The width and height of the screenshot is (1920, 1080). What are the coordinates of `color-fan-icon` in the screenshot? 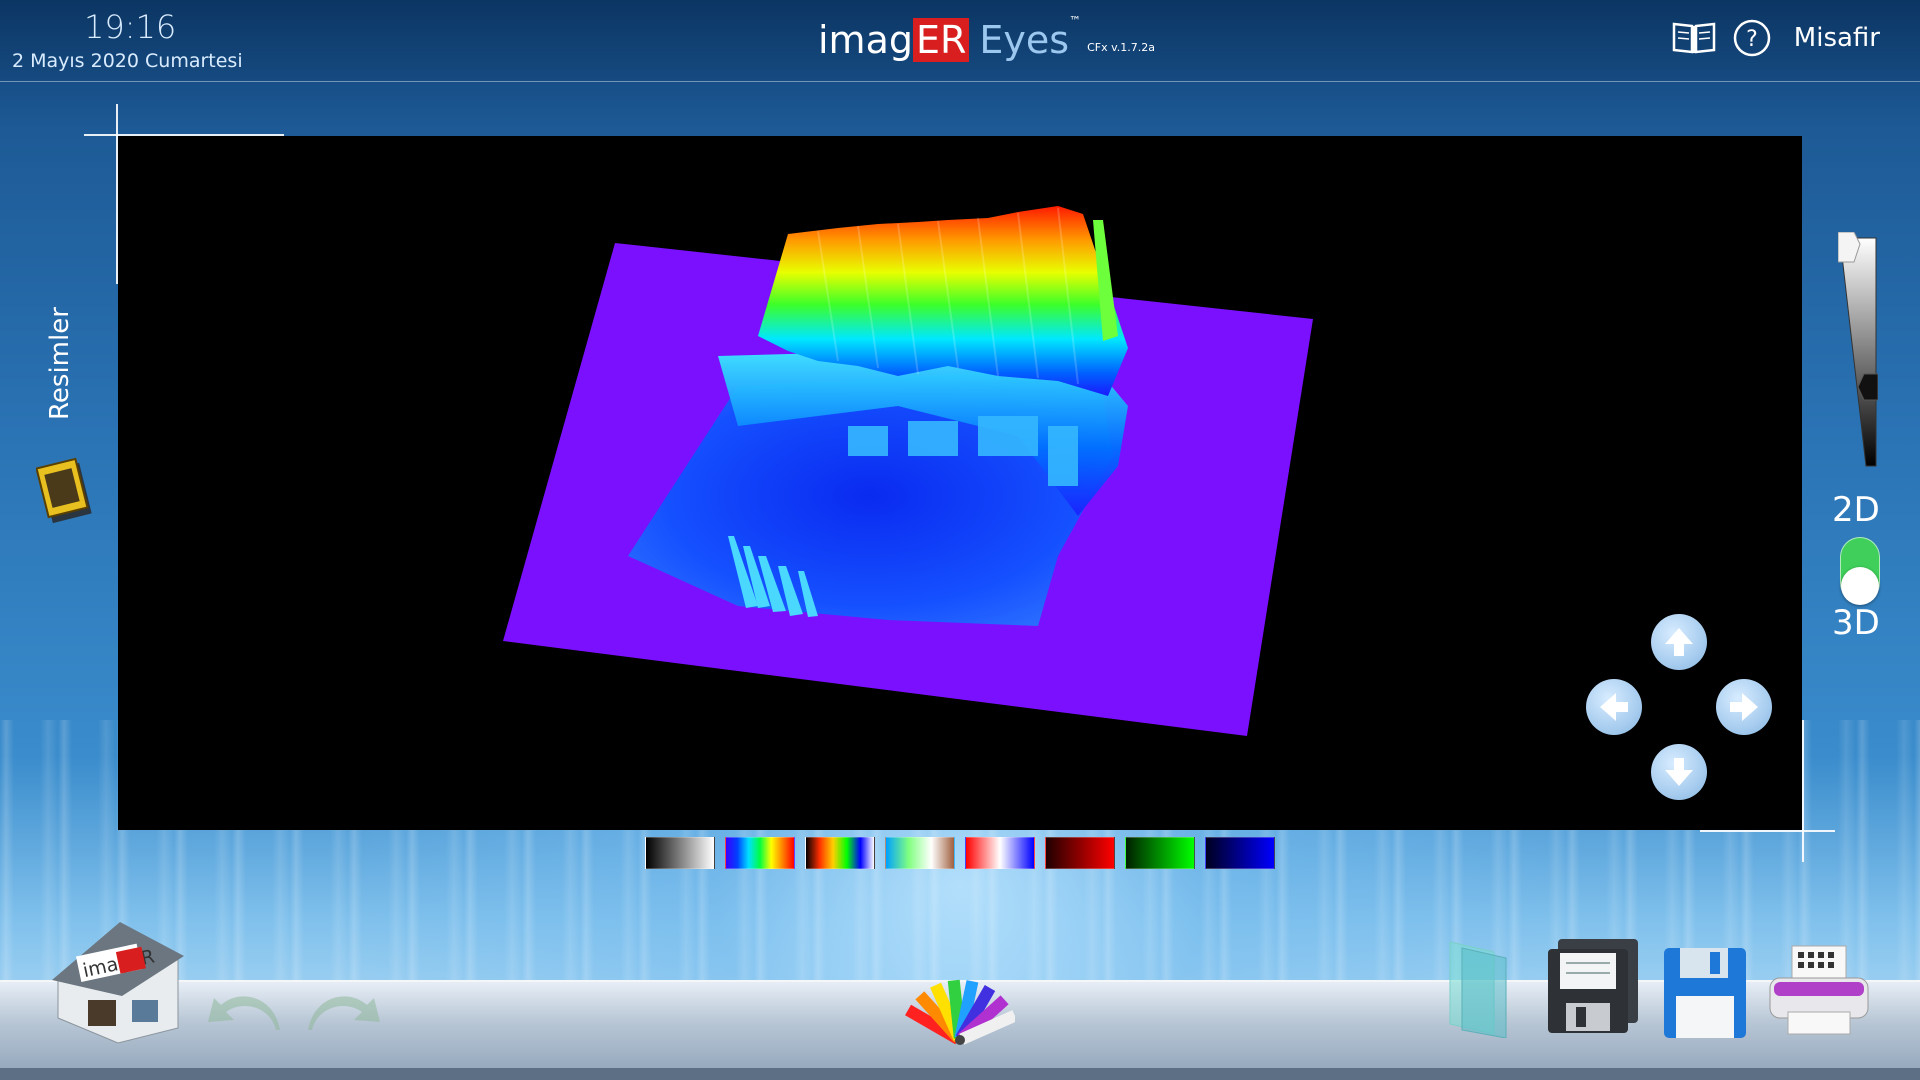 It's located at (961, 1012).